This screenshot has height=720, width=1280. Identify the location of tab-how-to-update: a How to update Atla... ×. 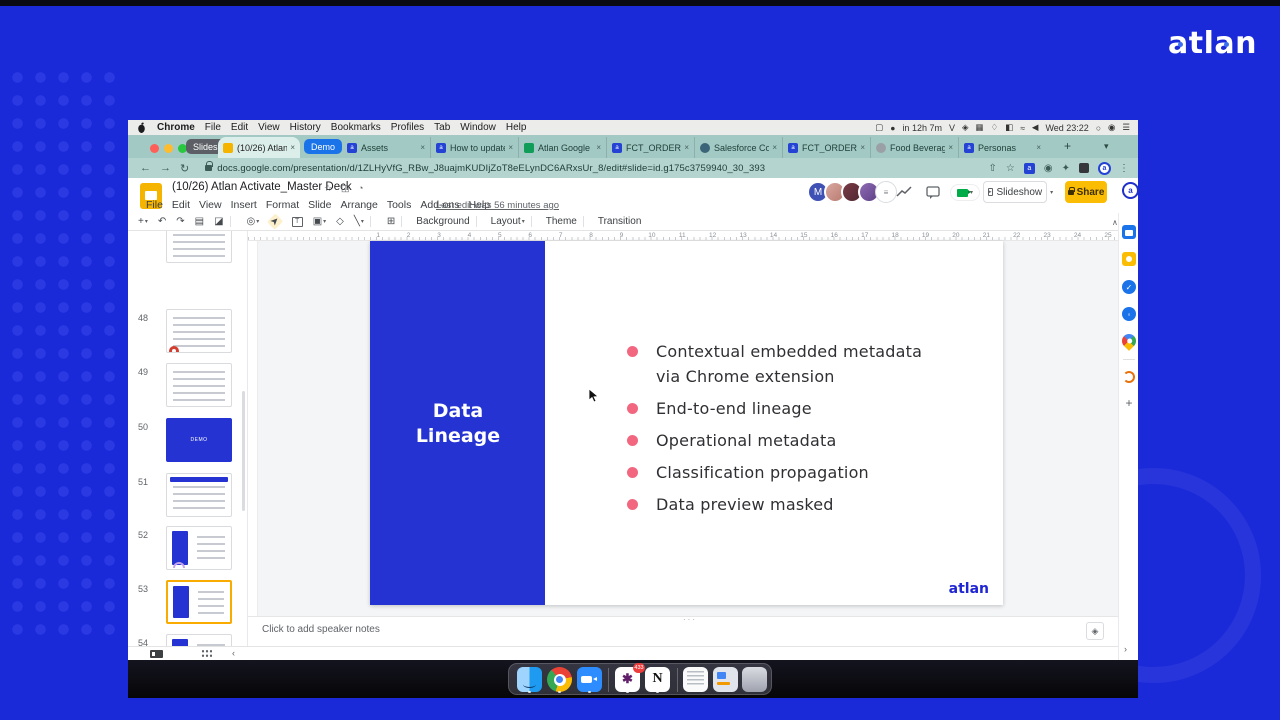
(474, 147).